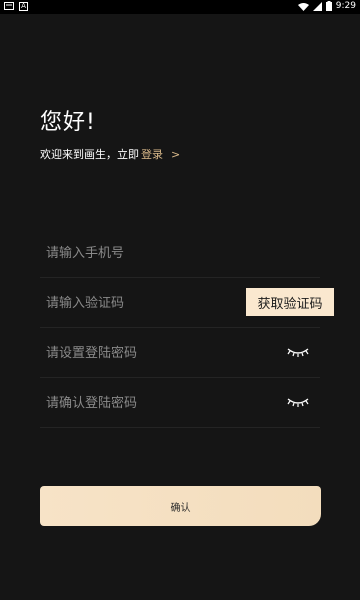  What do you see at coordinates (9, 6) in the screenshot?
I see `notification-icon` at bounding box center [9, 6].